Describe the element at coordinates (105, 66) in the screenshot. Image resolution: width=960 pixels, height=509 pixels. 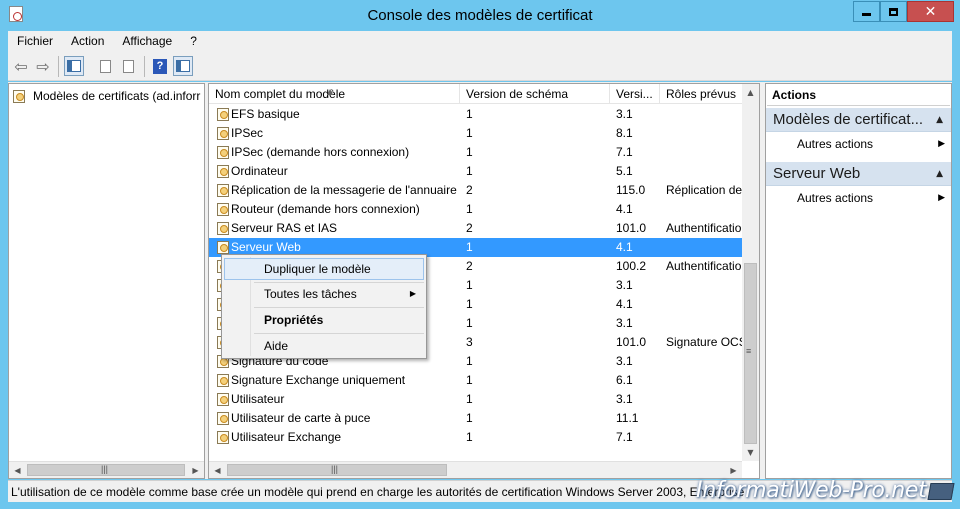
I see `properties-button` at that location.